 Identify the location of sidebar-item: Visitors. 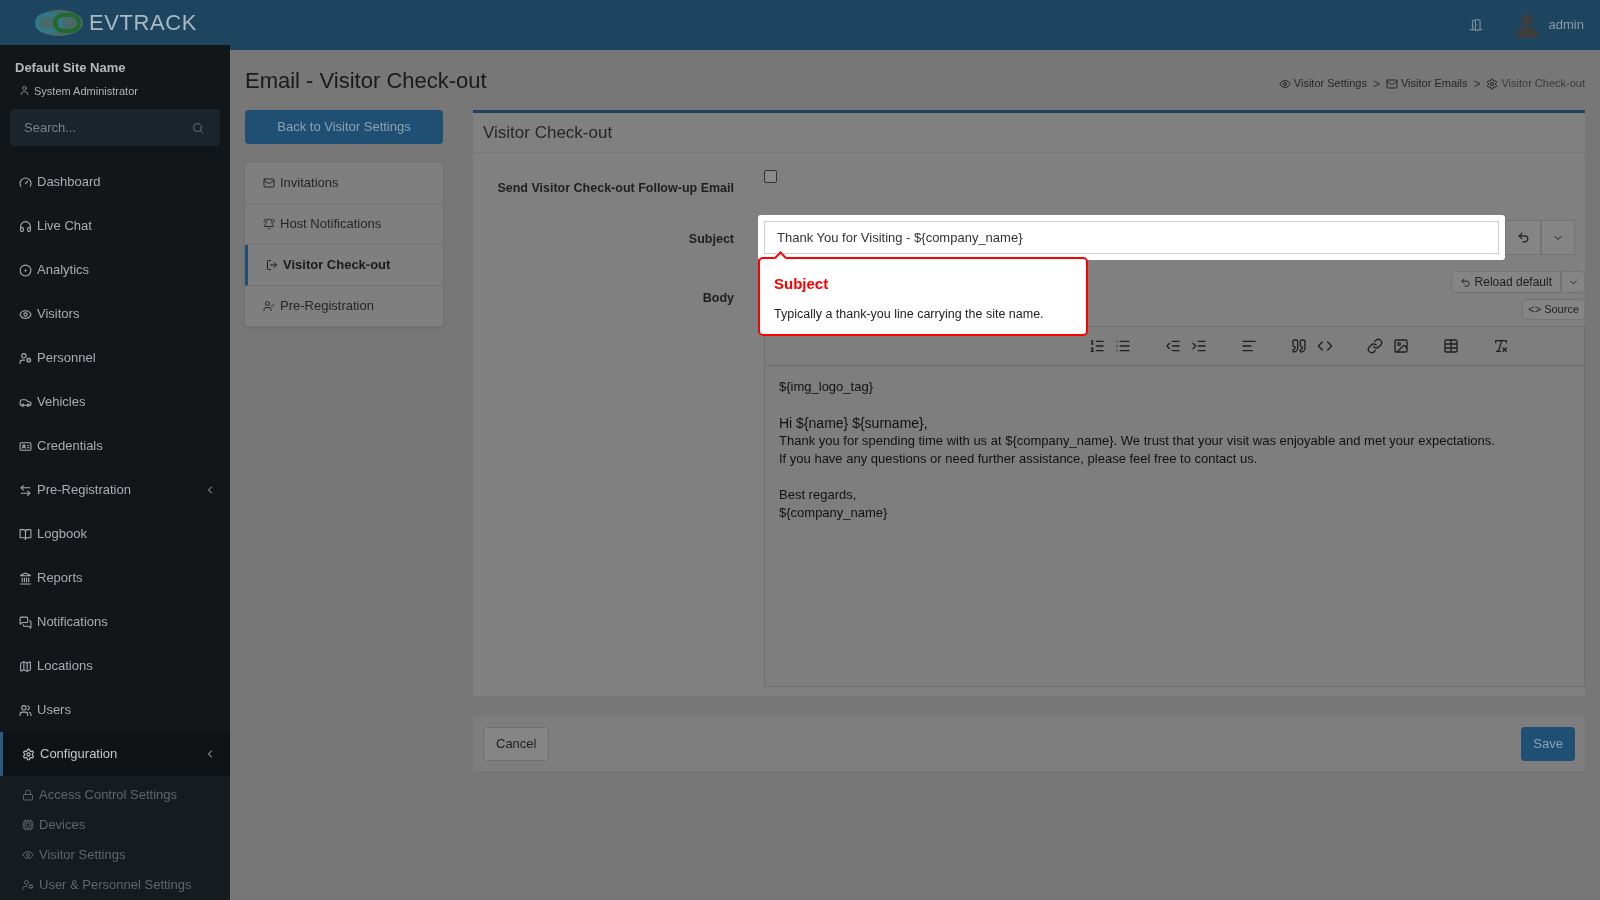
(115, 314).